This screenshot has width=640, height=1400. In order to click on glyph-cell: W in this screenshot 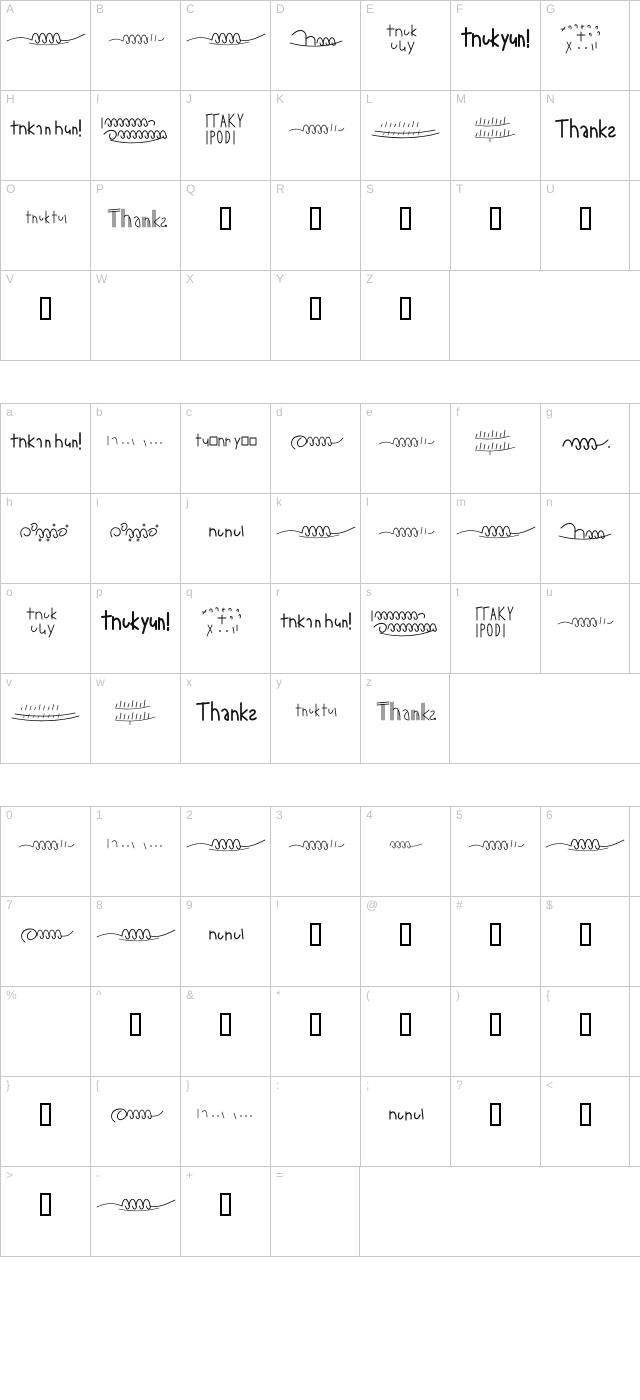, I will do `click(135, 315)`.